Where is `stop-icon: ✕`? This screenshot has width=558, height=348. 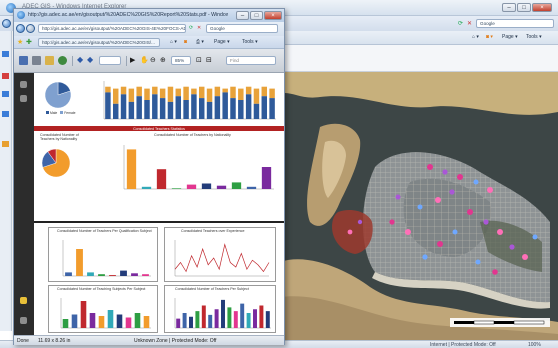
stop-icon: ✕ is located at coordinates (469, 23).